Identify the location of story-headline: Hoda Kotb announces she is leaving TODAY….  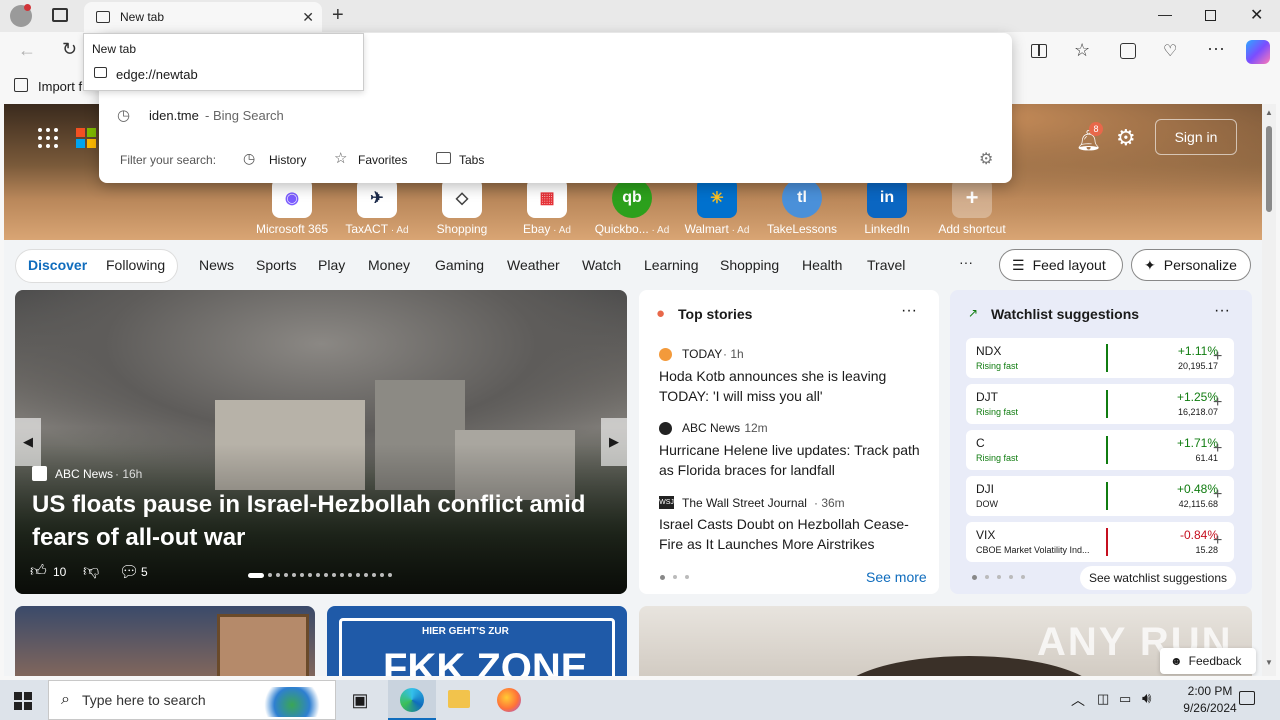
(792, 386).